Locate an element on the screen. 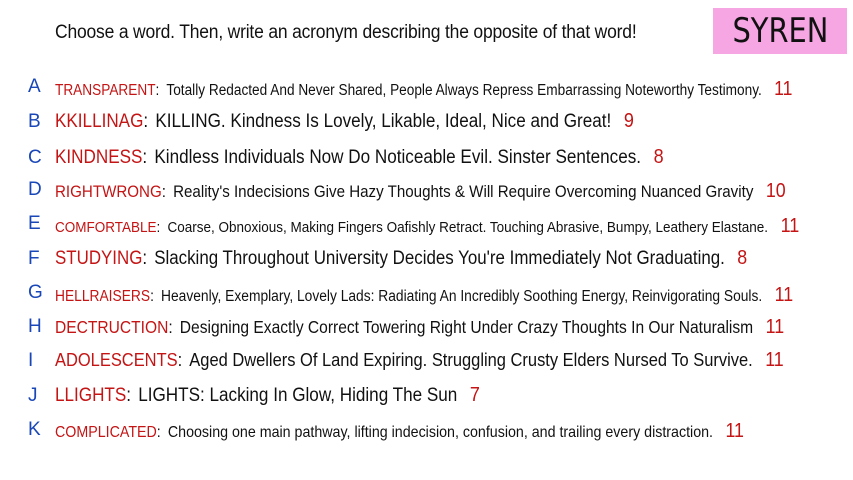 The height and width of the screenshot is (480, 853). entry-letter-count: 10 is located at coordinates (775, 191).